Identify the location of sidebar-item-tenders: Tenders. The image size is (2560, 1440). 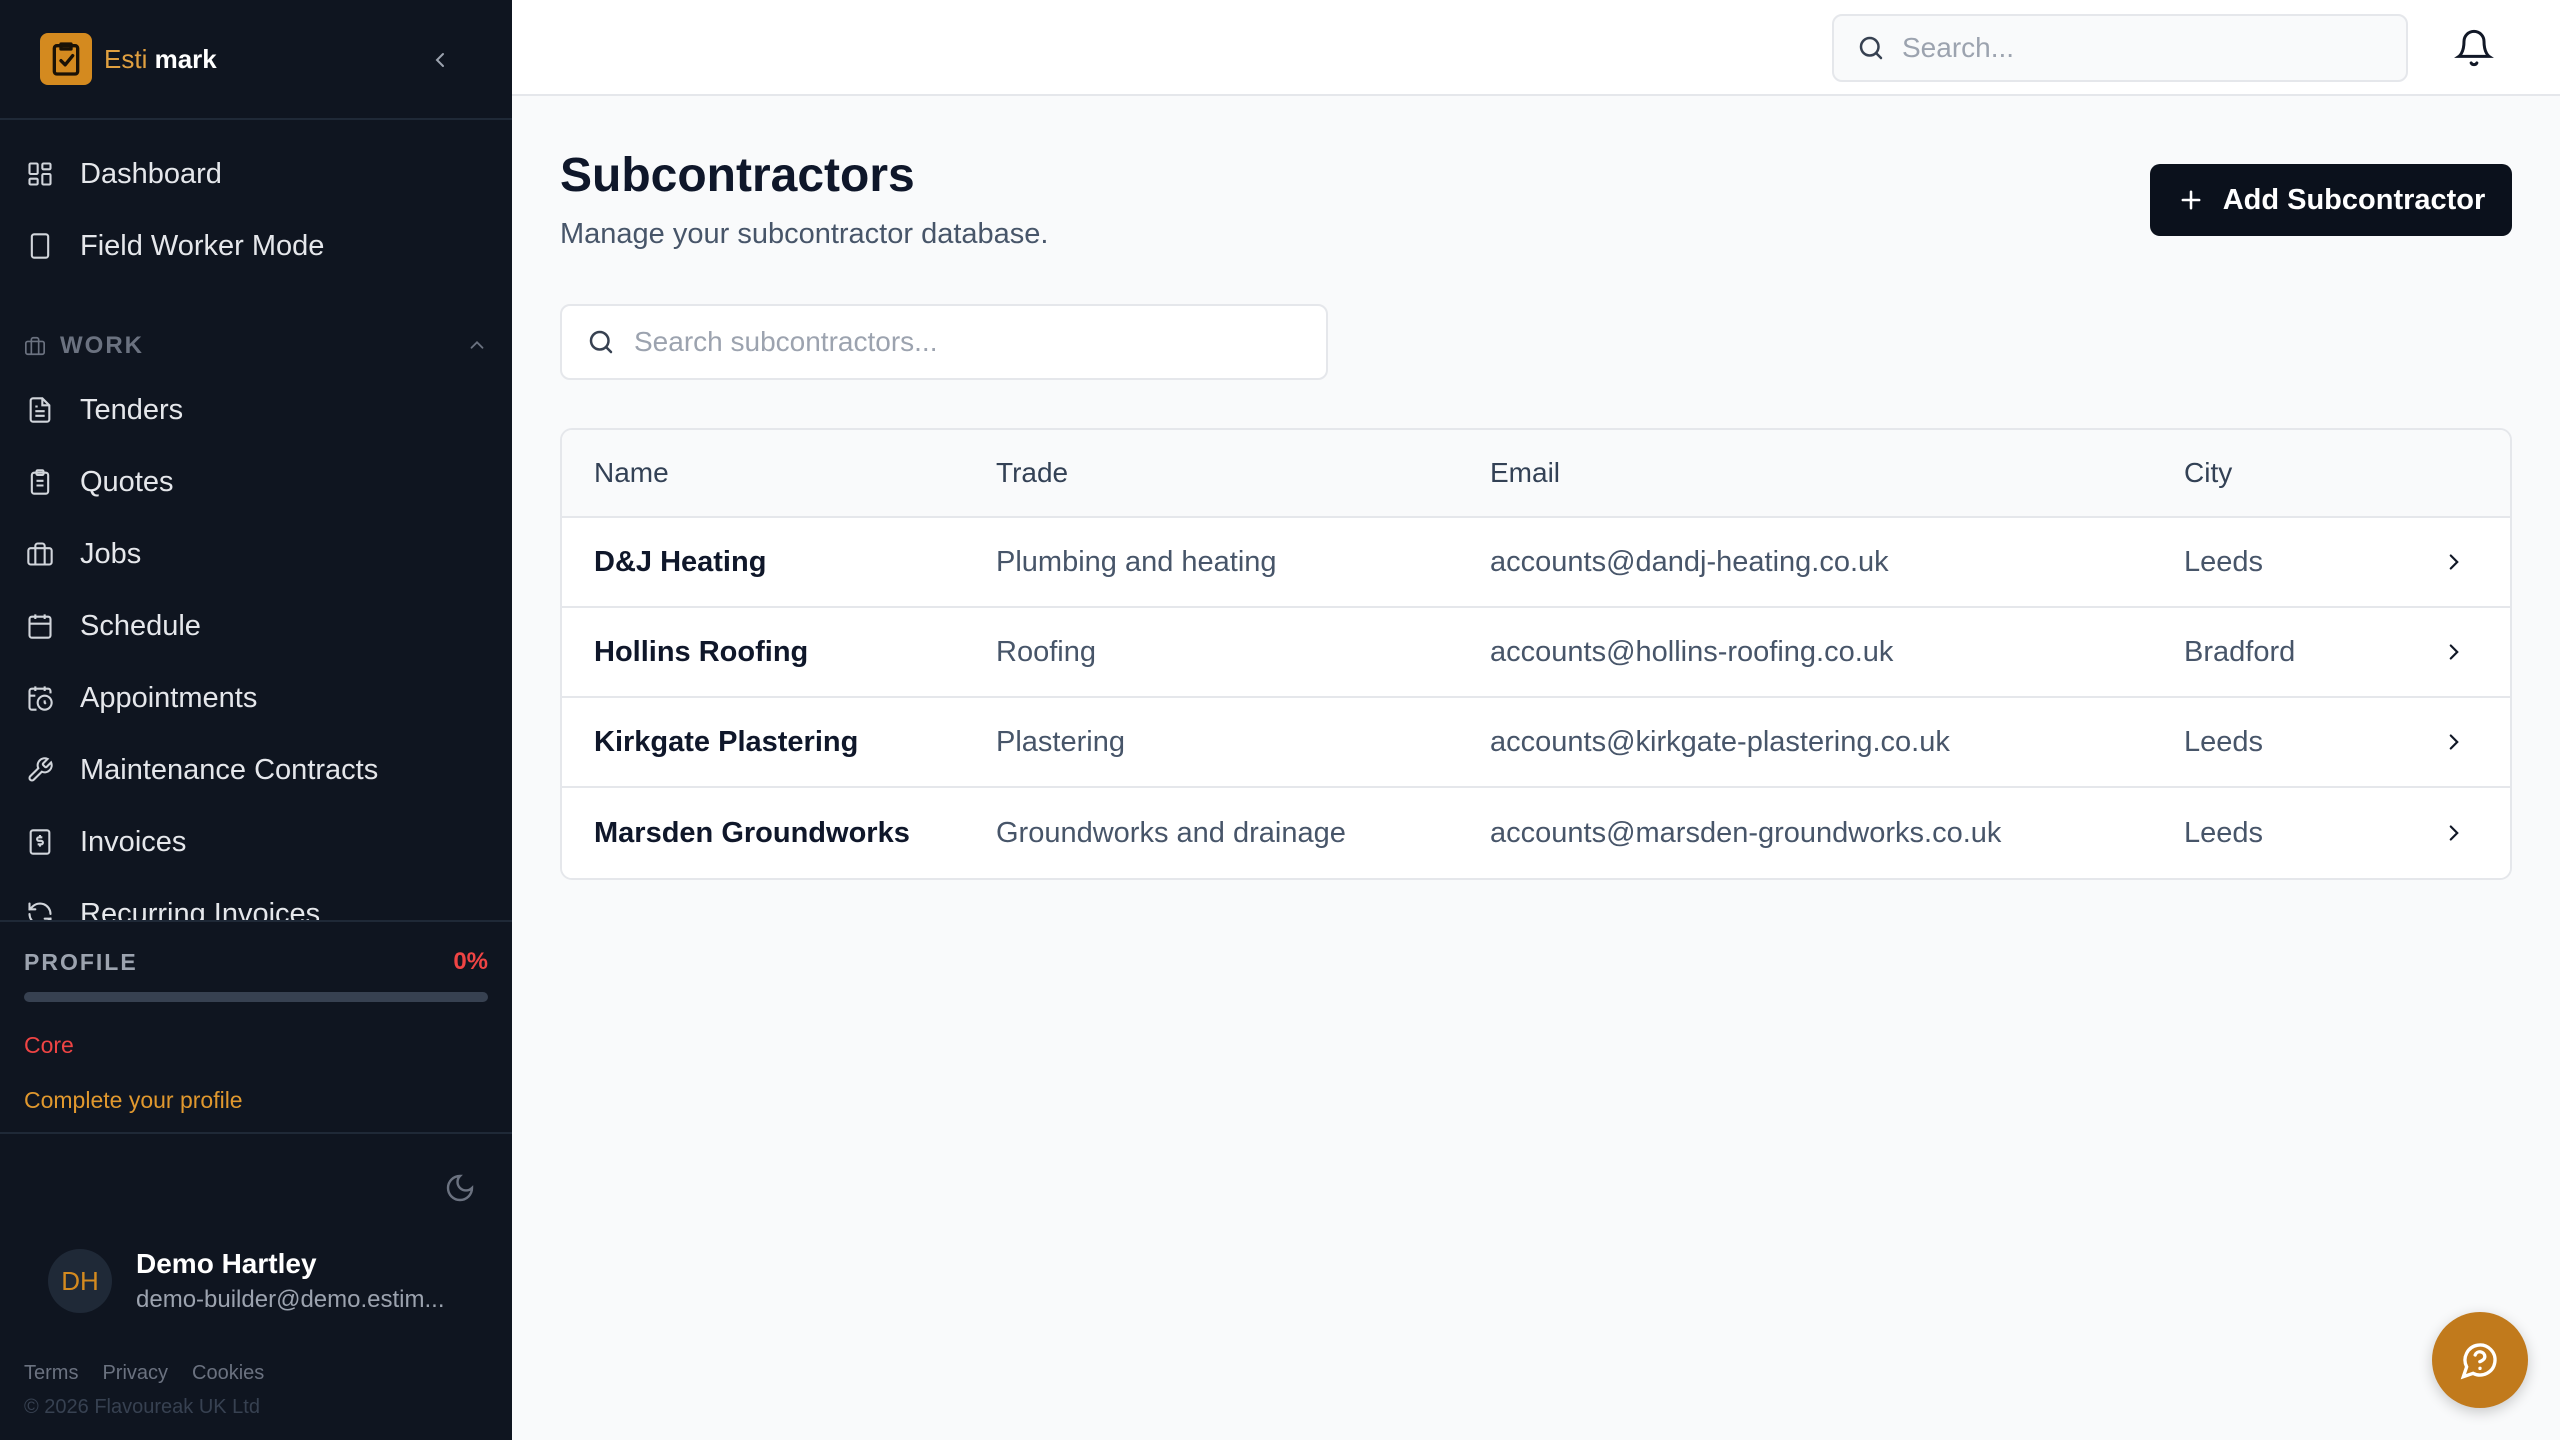
(256, 410).